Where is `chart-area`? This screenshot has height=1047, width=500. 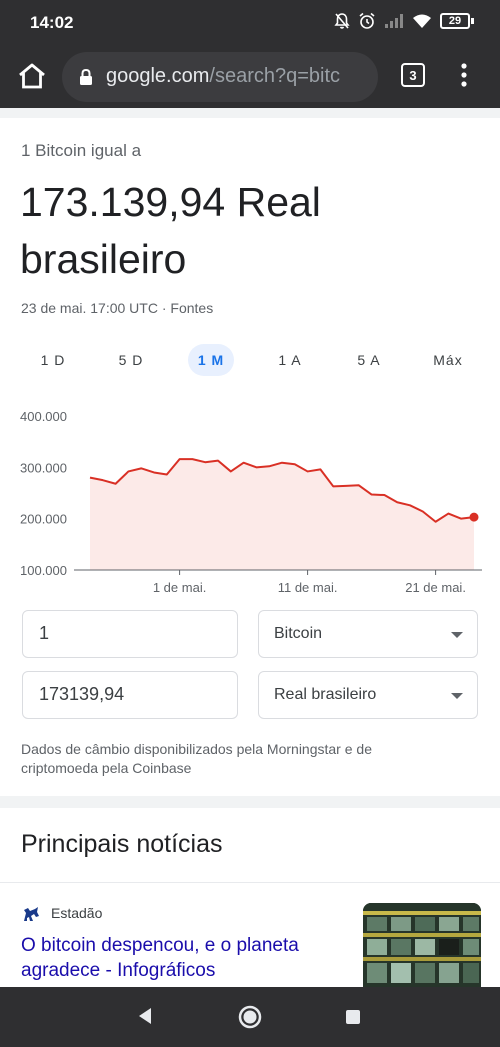
chart-area is located at coordinates (282, 514).